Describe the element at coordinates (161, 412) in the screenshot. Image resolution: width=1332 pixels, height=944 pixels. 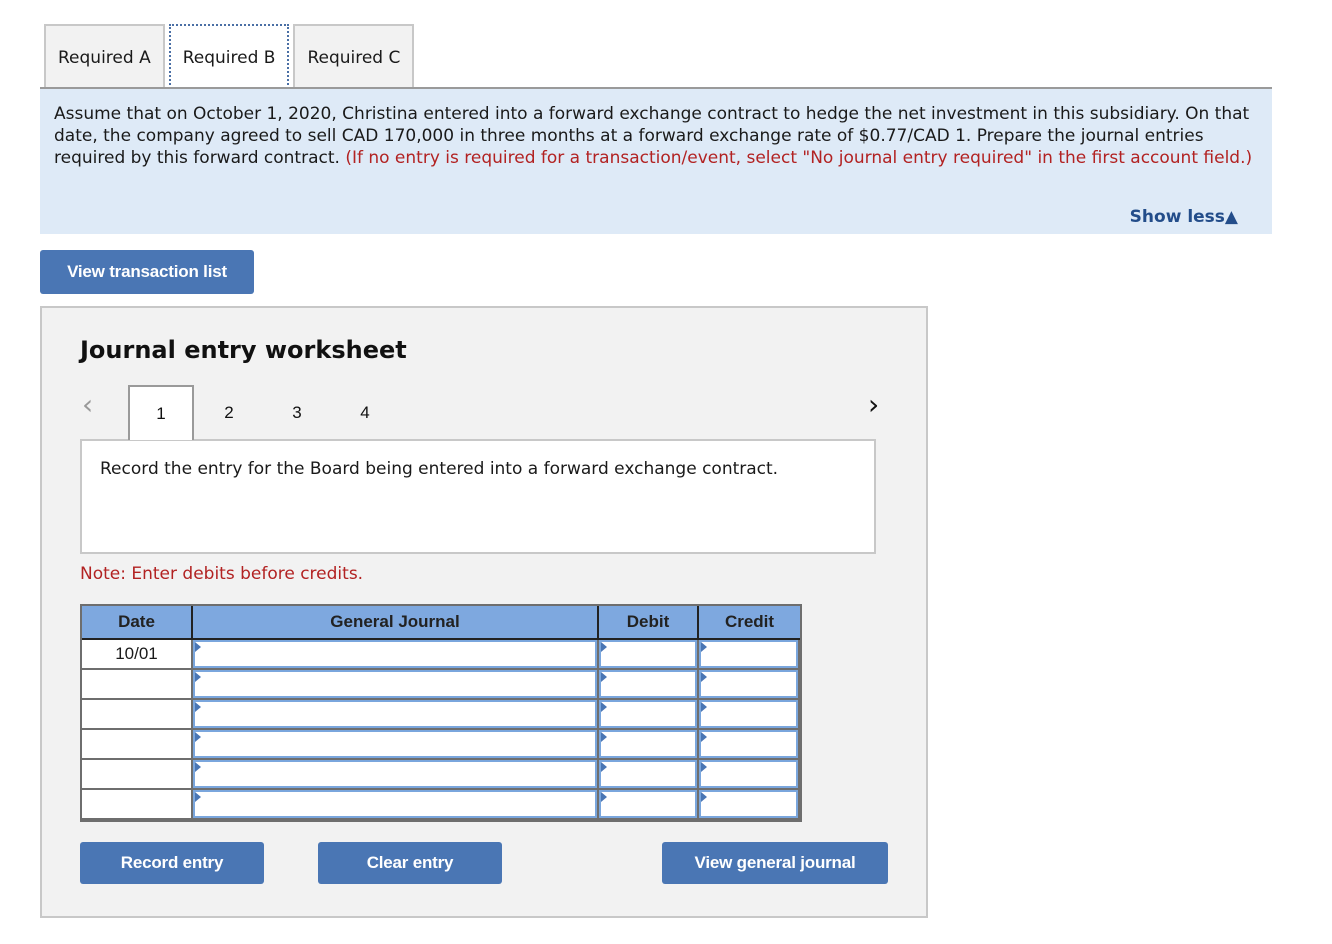
I see `step-tab-1: 1` at that location.